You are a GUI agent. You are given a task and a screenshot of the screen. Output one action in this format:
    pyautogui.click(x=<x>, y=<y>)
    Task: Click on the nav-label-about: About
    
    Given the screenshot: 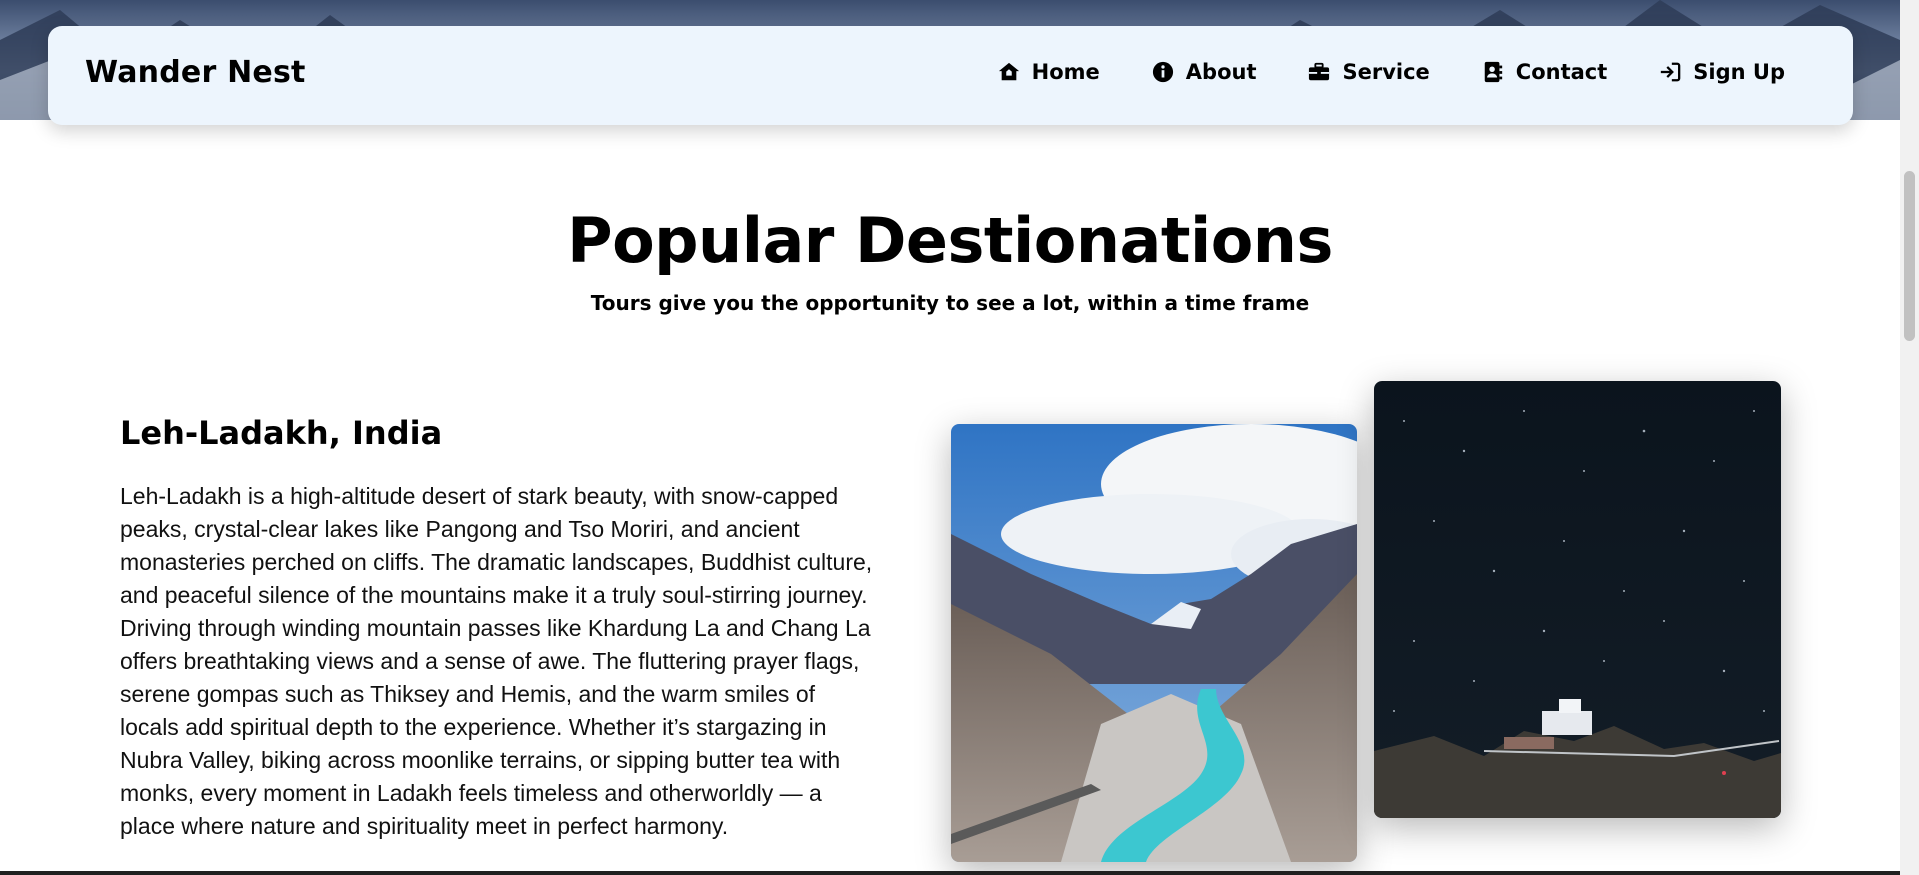 What is the action you would take?
    pyautogui.click(x=1221, y=72)
    